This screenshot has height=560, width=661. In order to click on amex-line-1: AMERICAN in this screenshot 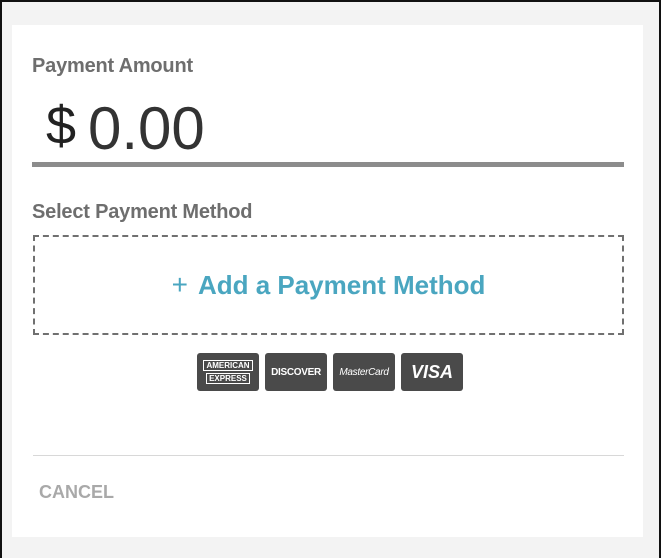, I will do `click(228, 365)`.